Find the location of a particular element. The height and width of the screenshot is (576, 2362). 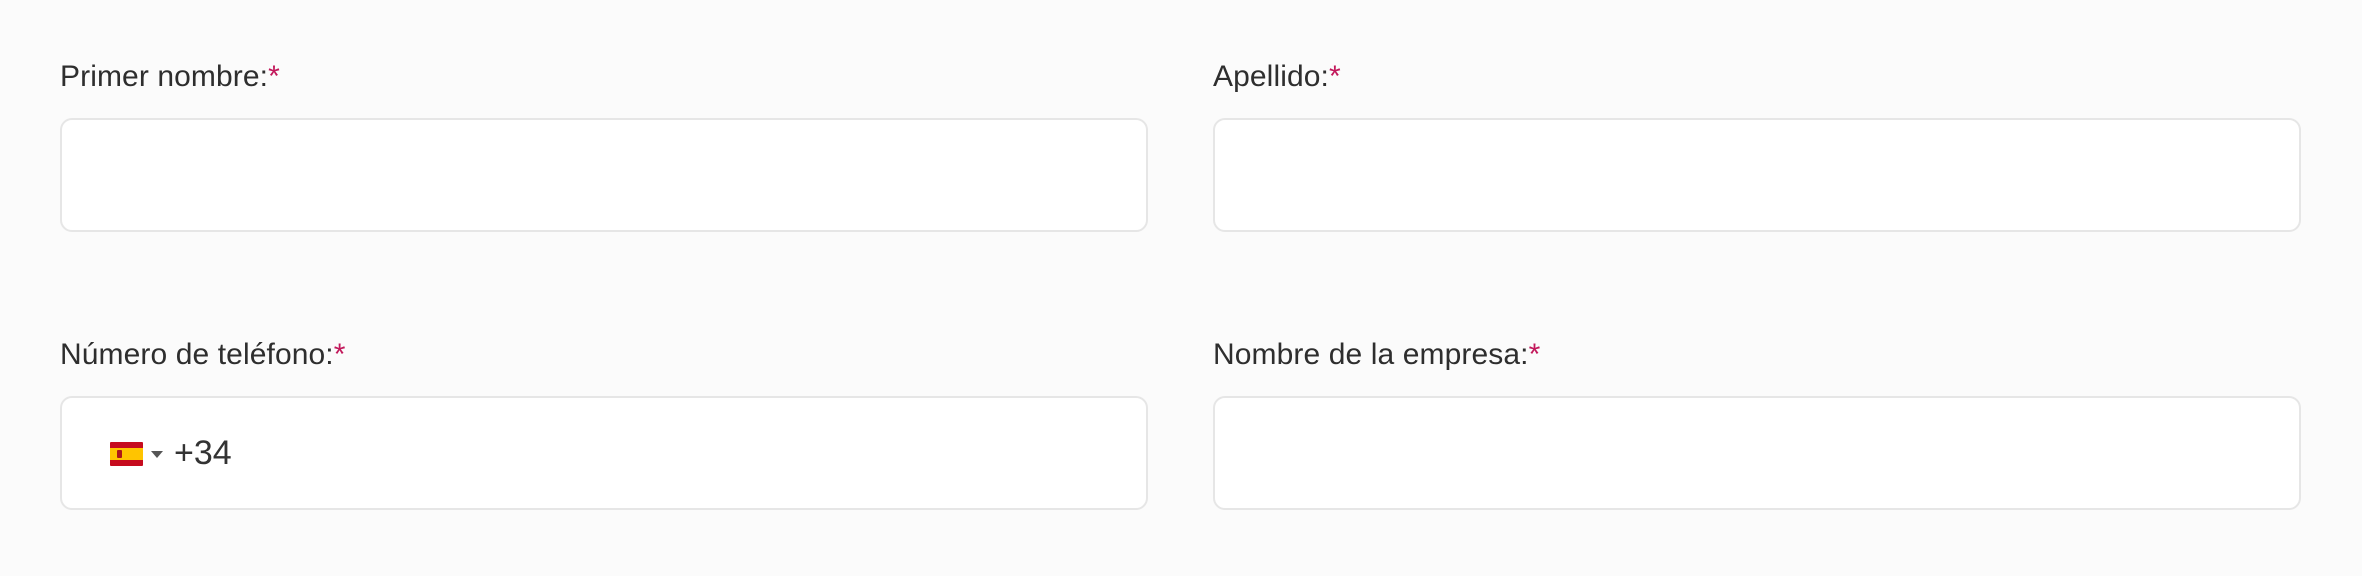

first-name-input is located at coordinates (604, 175).